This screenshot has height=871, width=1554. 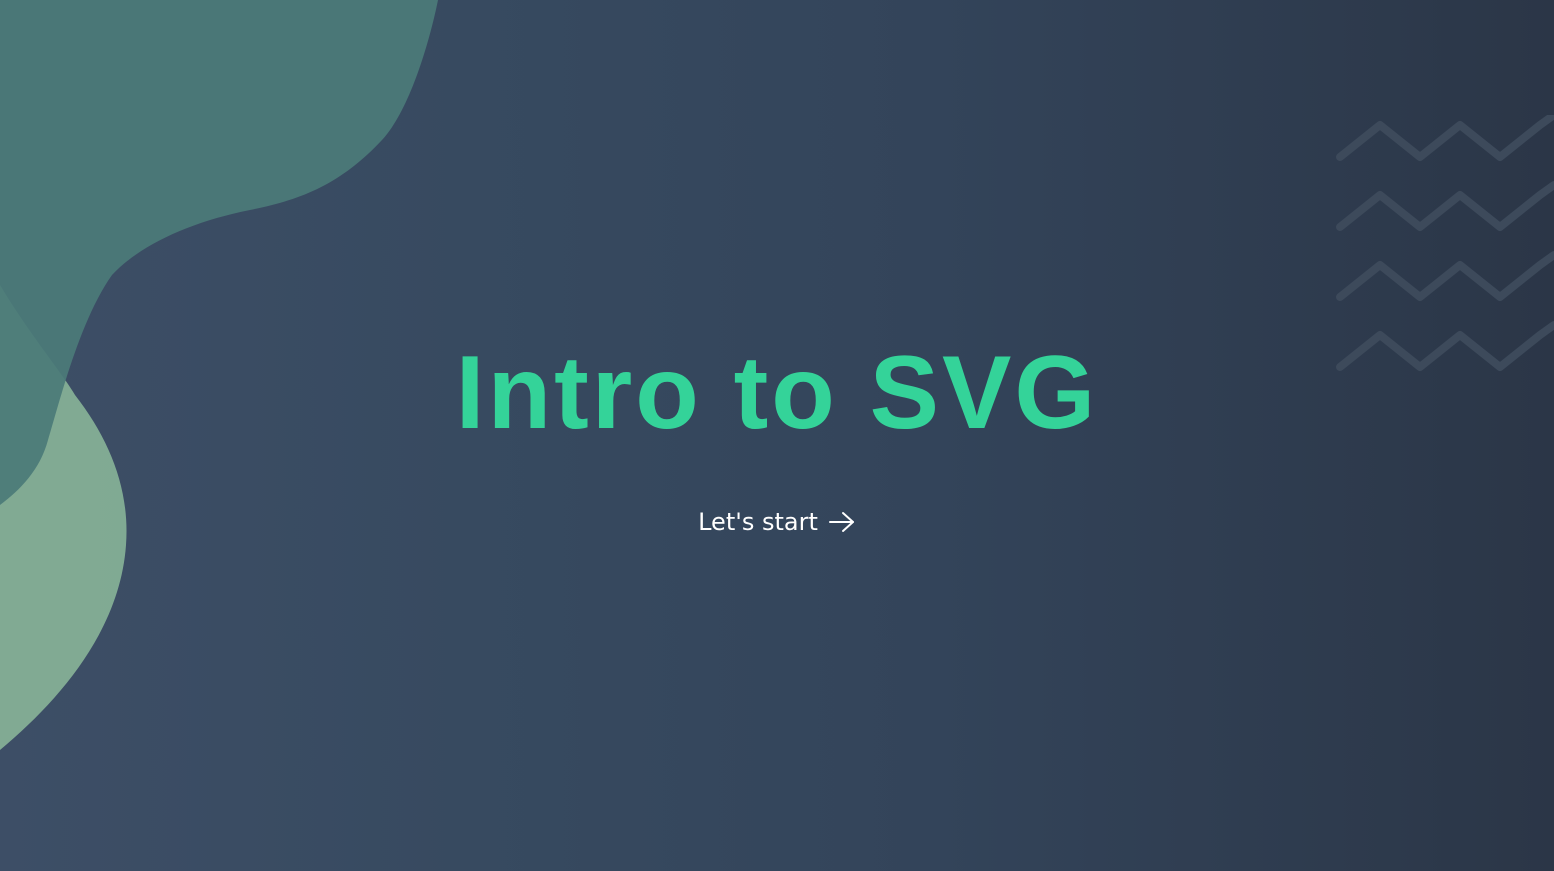 I want to click on arrow-right-icon, so click(x=841, y=522).